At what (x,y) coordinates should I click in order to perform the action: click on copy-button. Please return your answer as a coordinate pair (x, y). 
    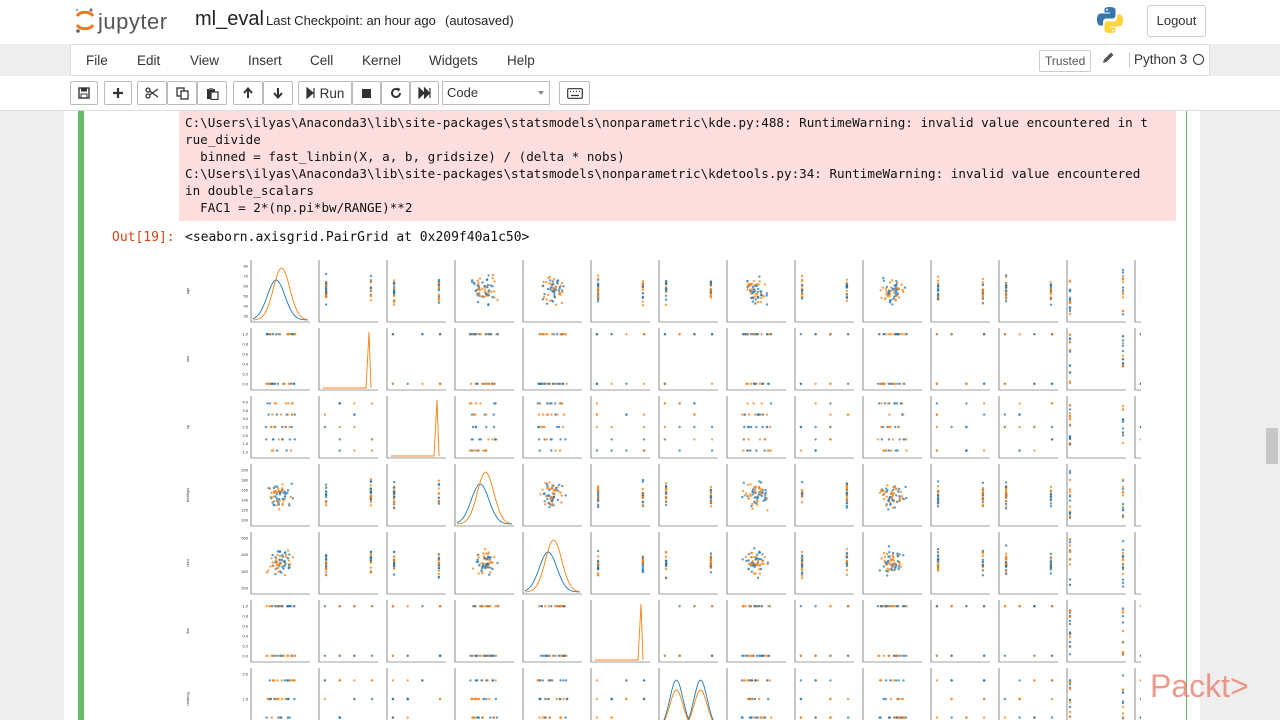
    Looking at the image, I should click on (182, 93).